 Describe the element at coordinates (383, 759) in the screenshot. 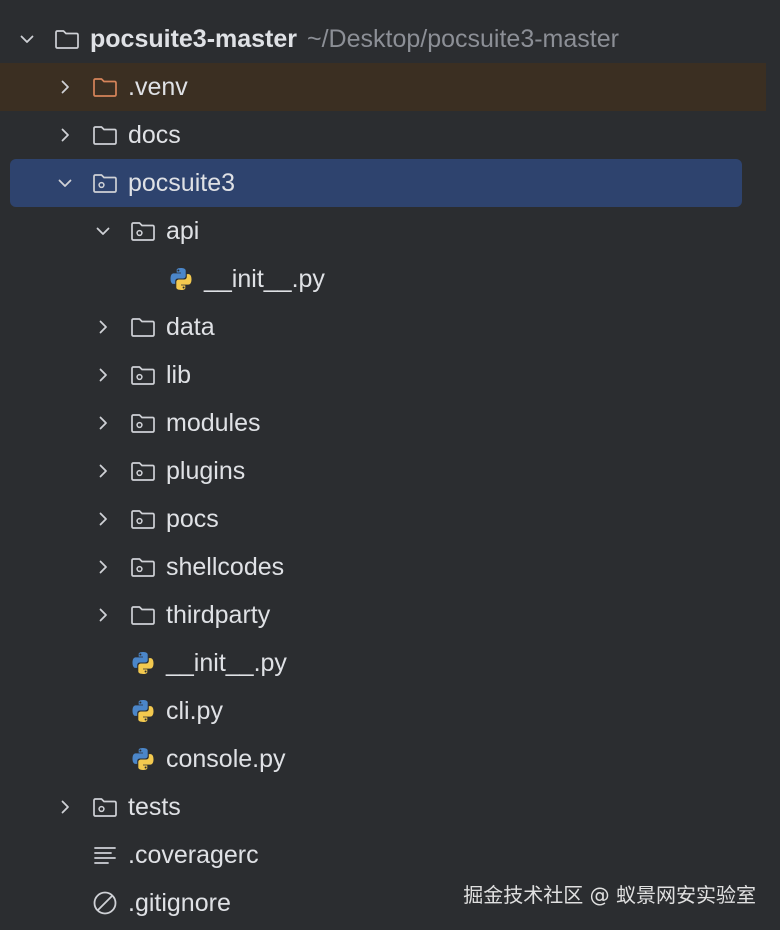

I see `tree-row-console-py: console.py` at that location.